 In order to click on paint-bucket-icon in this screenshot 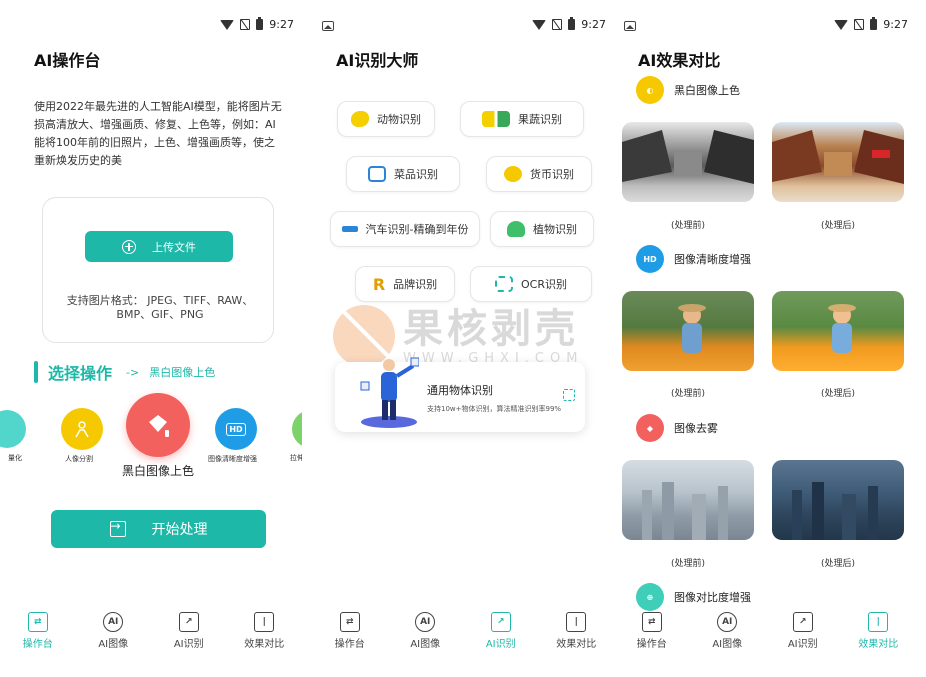, I will do `click(159, 426)`.